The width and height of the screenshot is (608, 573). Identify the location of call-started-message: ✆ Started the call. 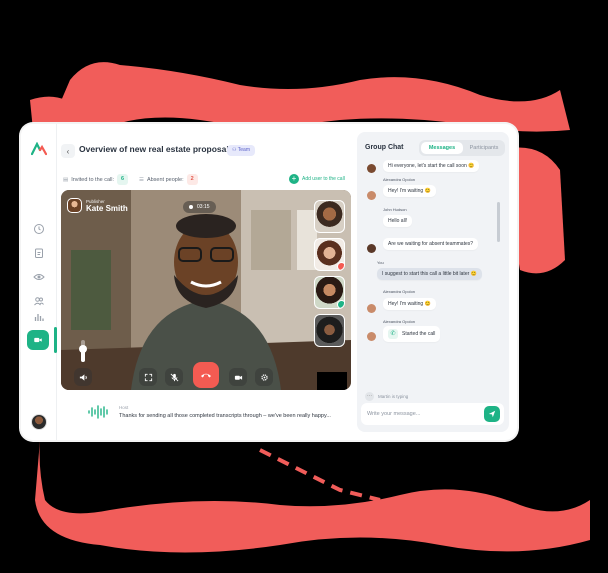
(412, 334).